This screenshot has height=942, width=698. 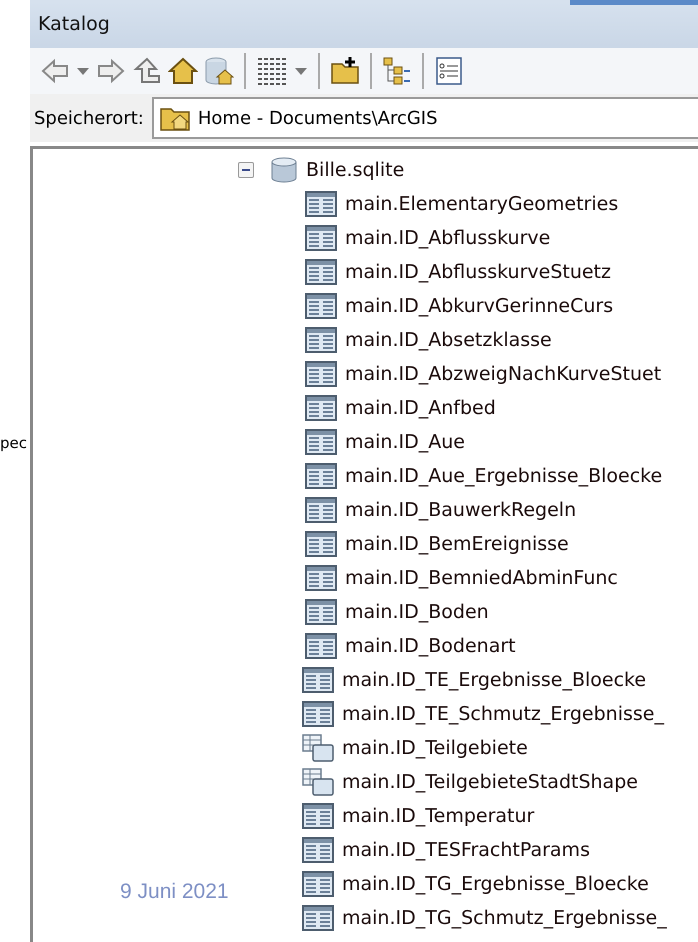 I want to click on tree-item: main.ID_AbkurvGerinneCurs, so click(x=479, y=306).